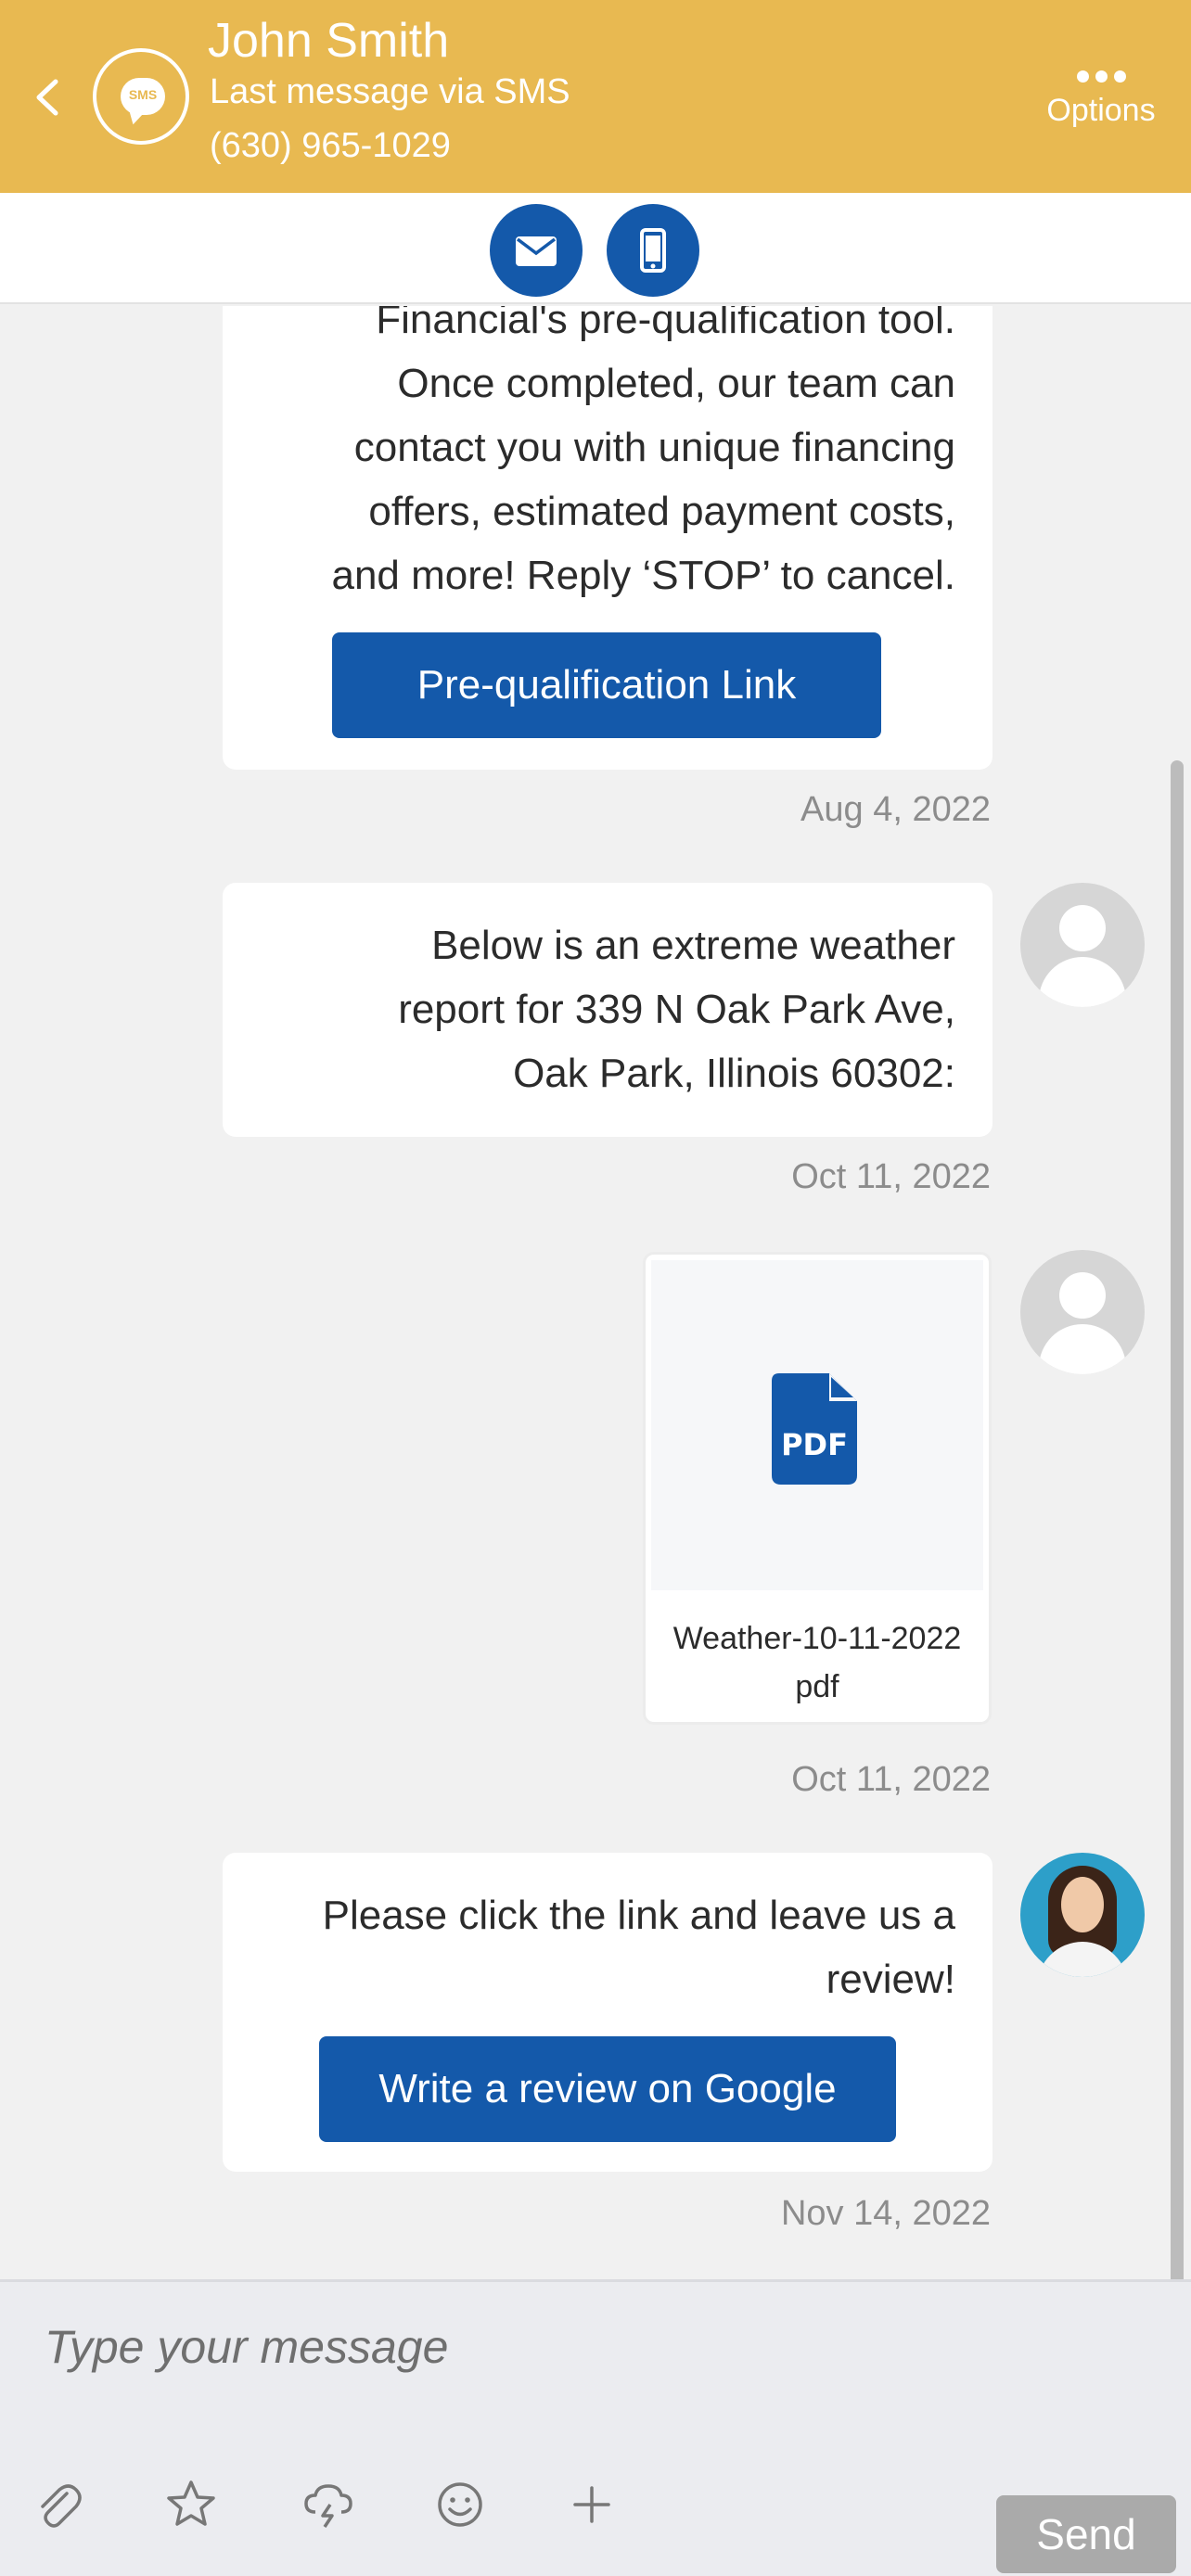  I want to click on sms-badge-text: SMS, so click(143, 94).